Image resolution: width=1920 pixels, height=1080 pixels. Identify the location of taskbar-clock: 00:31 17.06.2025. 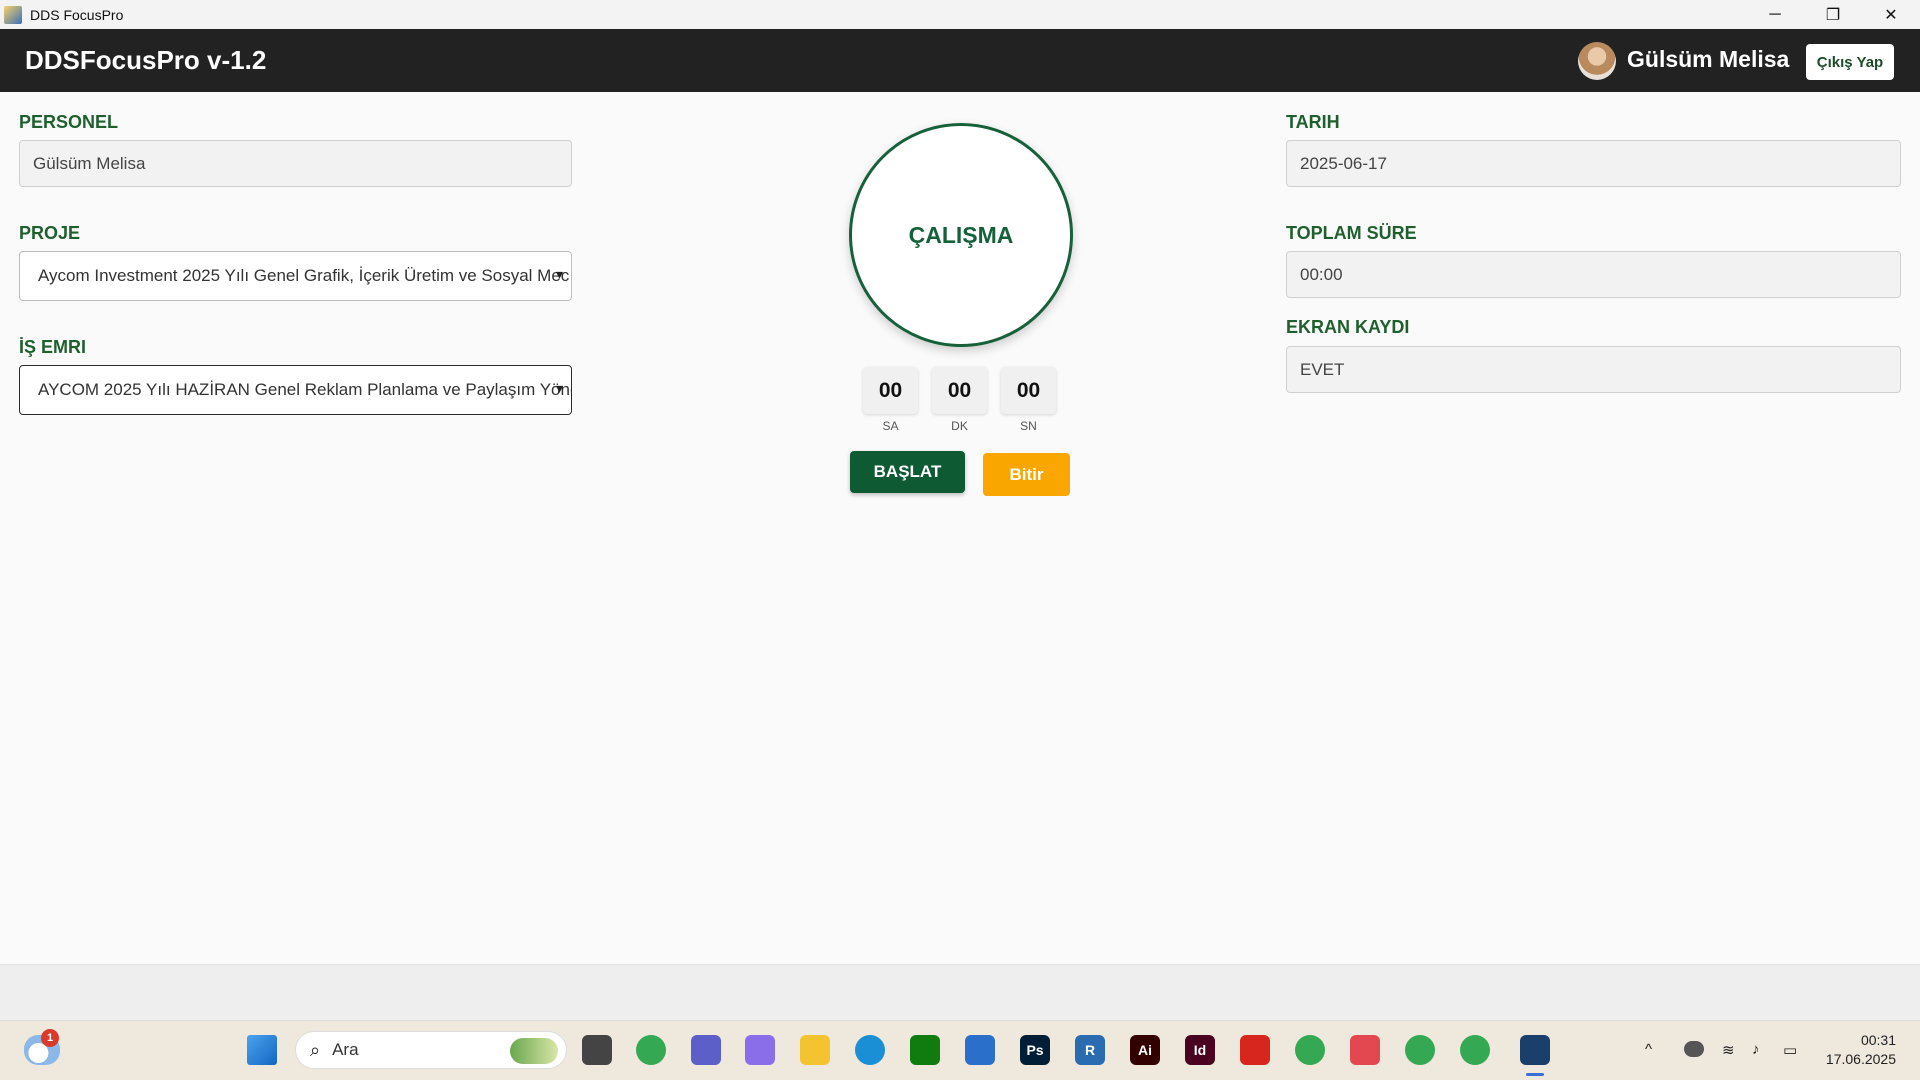
(1861, 1050).